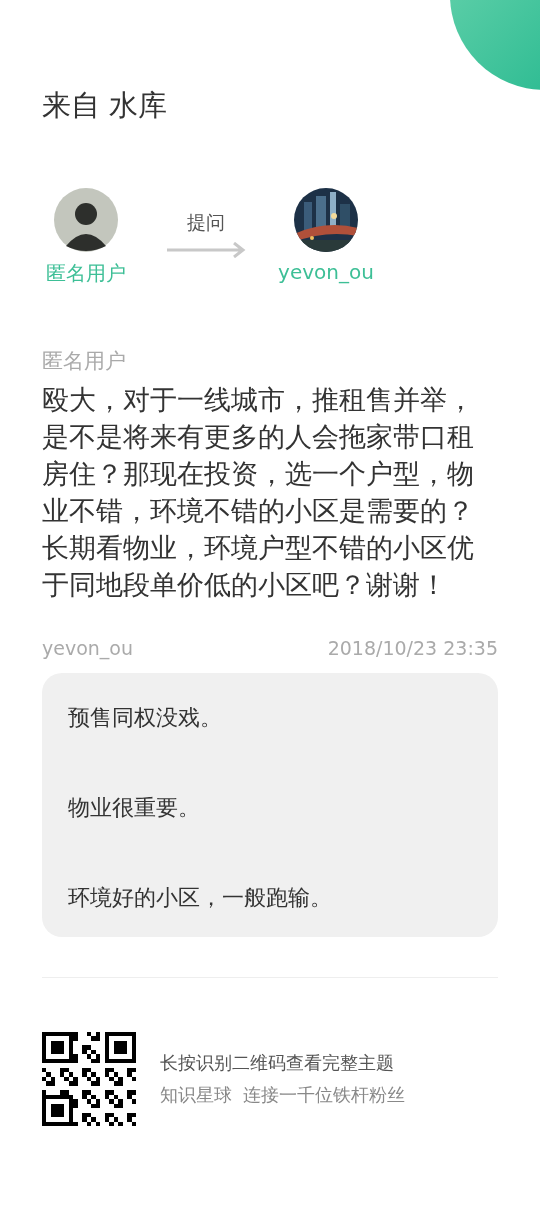 The image size is (540, 1208). I want to click on answer-paragraph: 环境好的小区，一般跑输。, so click(200, 898).